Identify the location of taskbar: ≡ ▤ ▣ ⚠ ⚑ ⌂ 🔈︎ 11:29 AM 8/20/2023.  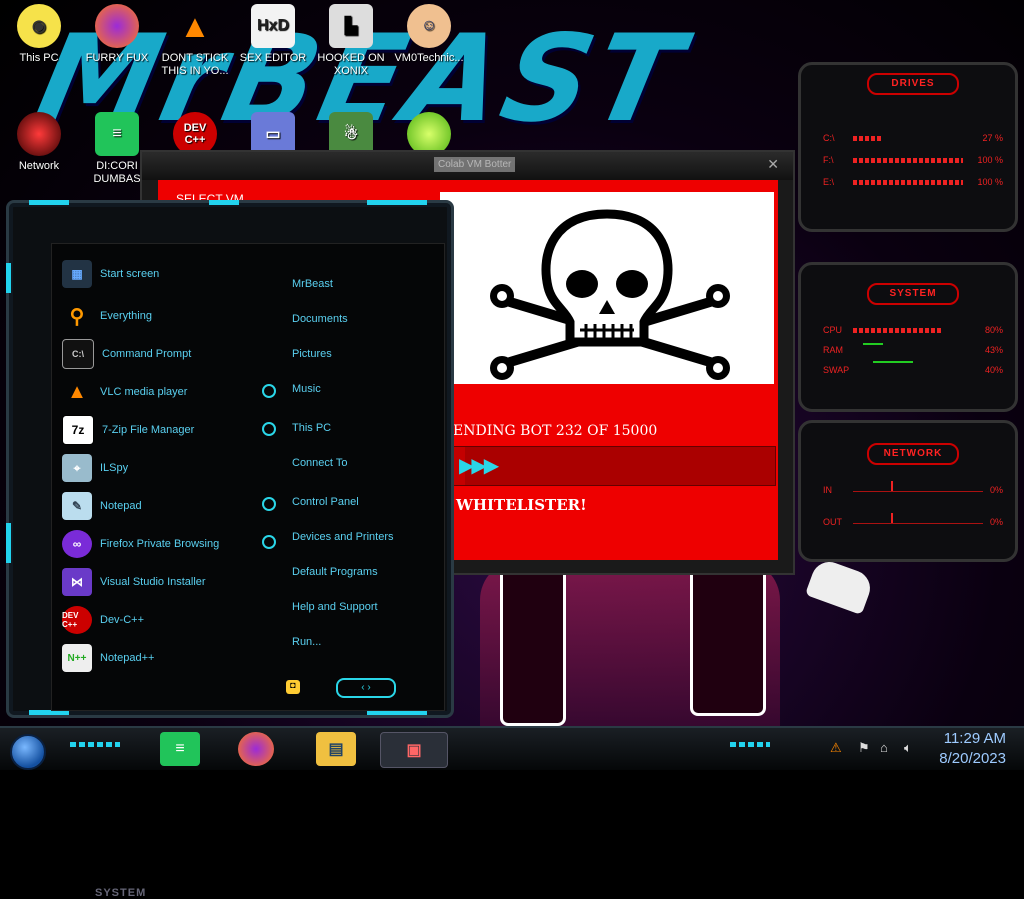
(512, 748).